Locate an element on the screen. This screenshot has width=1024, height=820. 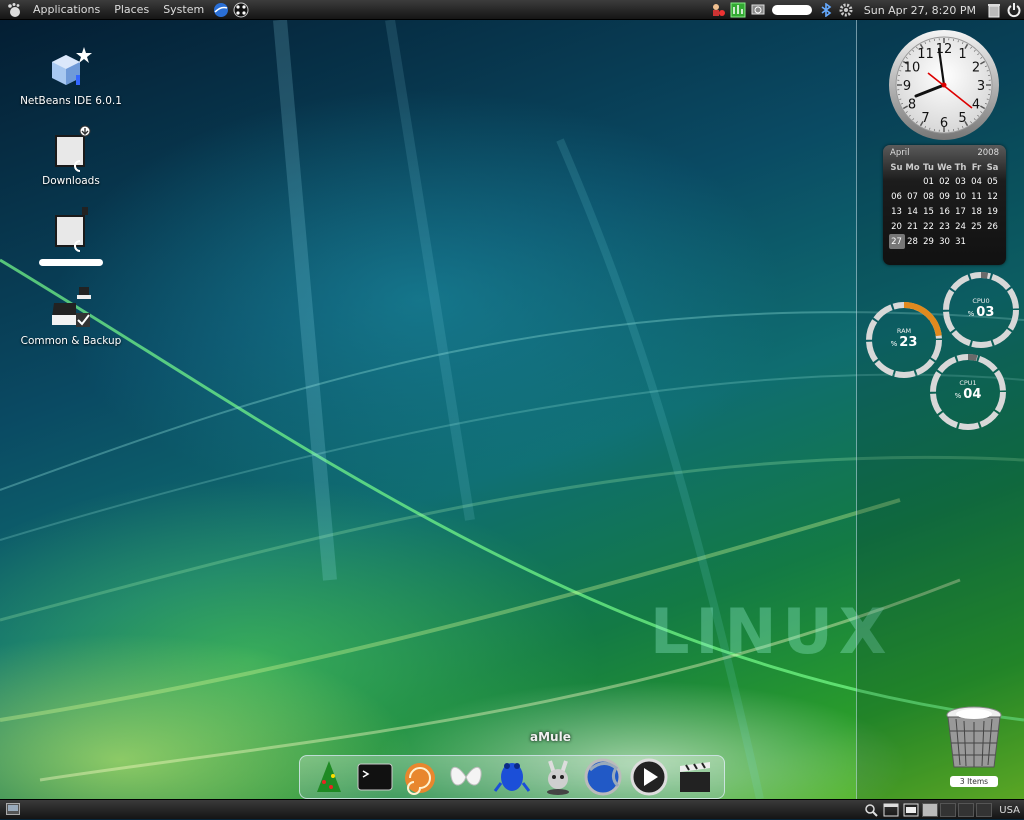
calendar-weekday: Fr is located at coordinates (977, 167).